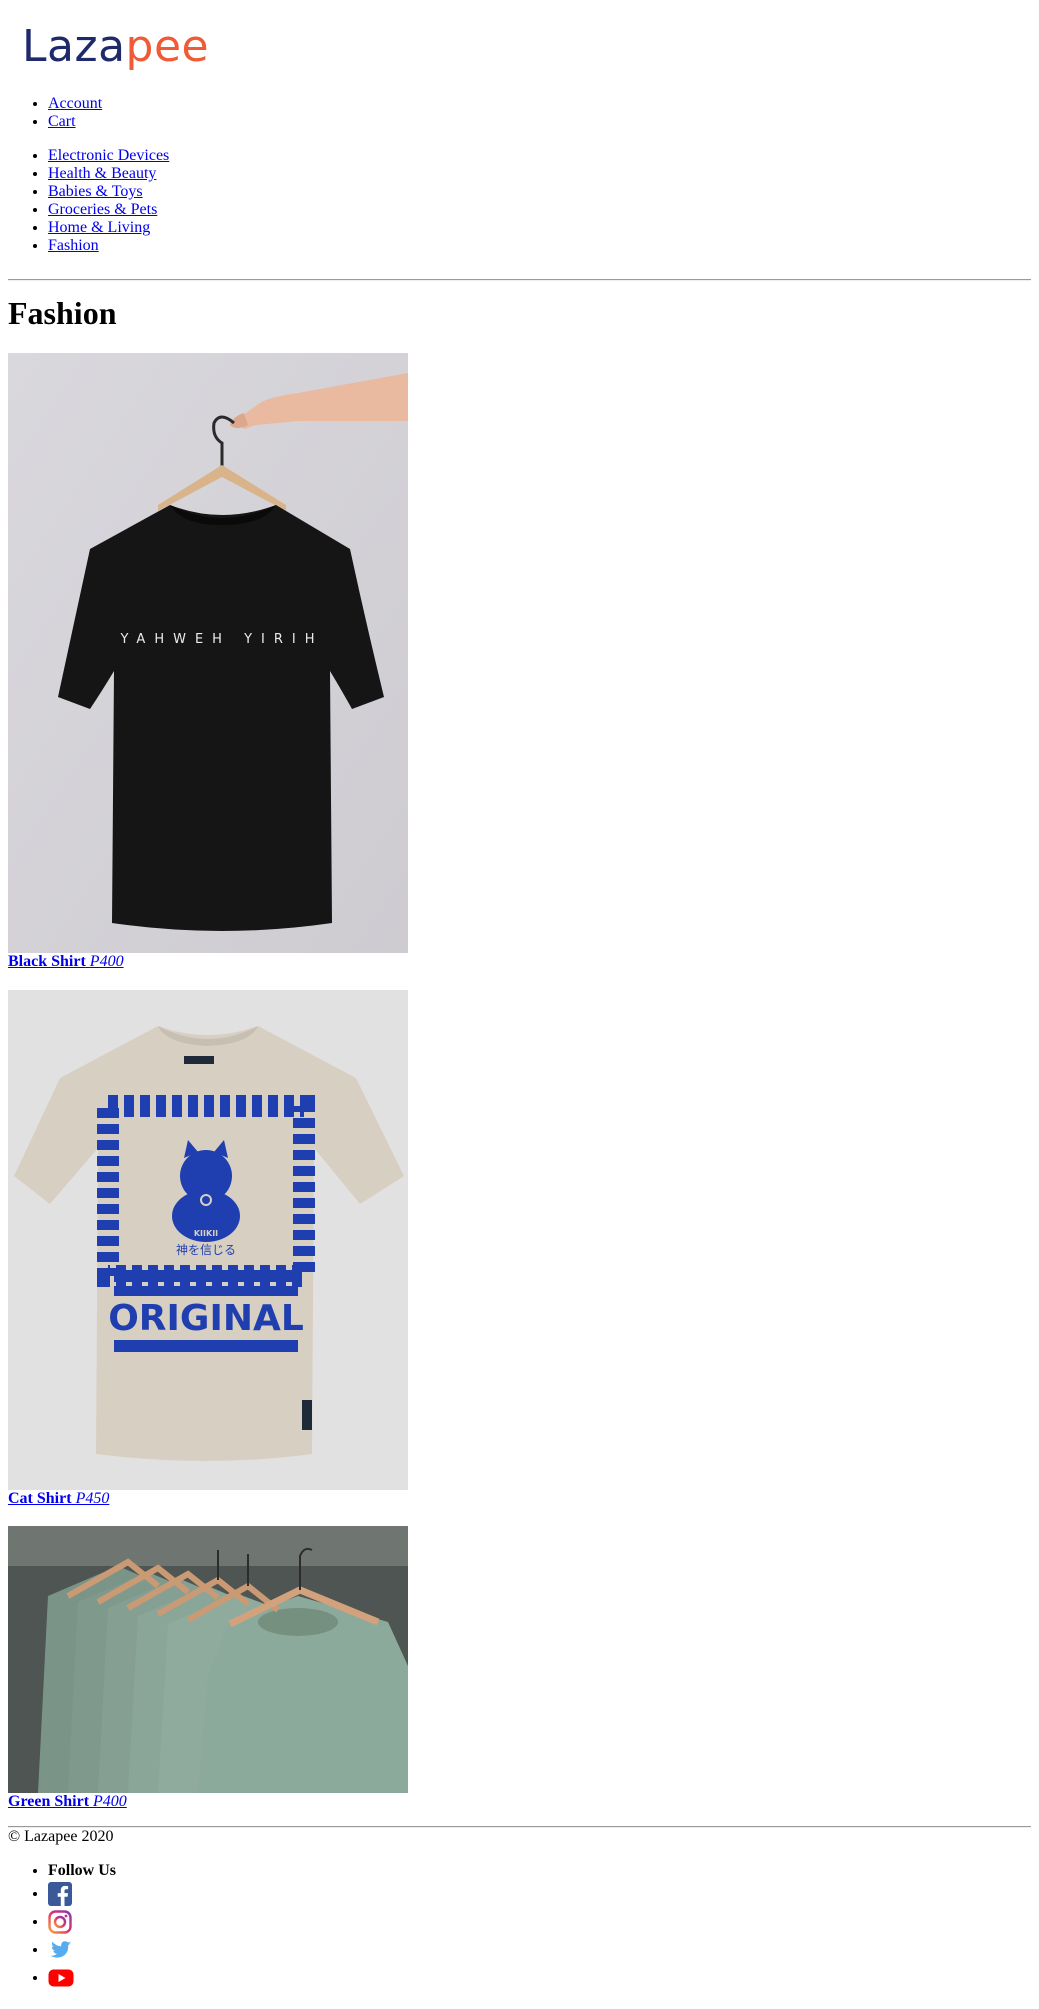  I want to click on youtube-link, so click(61, 1978).